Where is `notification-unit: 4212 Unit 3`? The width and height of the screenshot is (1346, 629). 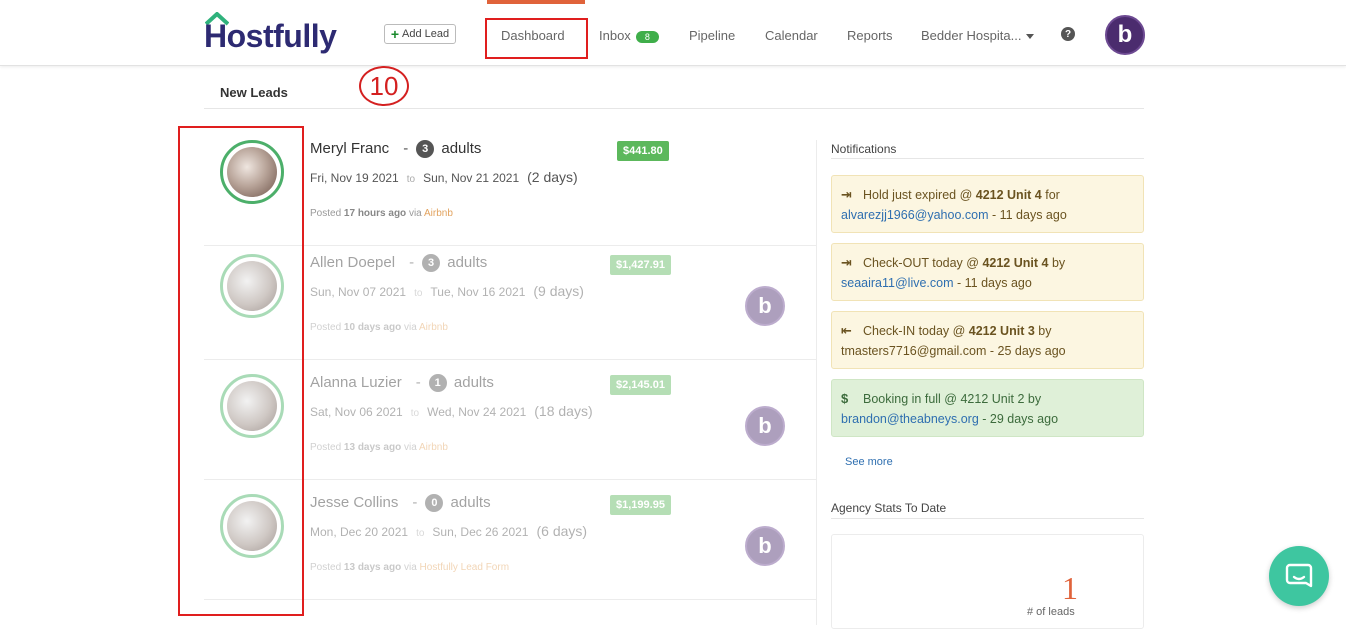 notification-unit: 4212 Unit 3 is located at coordinates (1001, 331).